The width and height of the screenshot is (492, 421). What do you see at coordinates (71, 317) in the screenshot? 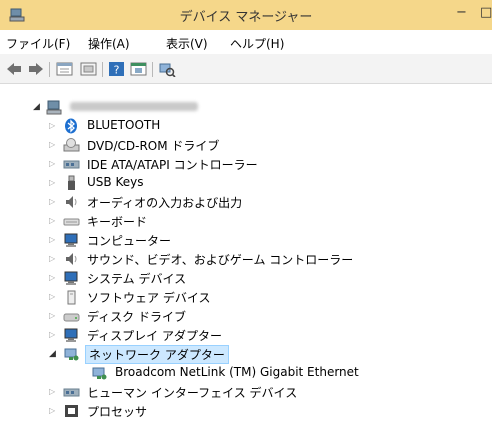
I see `disk-drive-icon` at bounding box center [71, 317].